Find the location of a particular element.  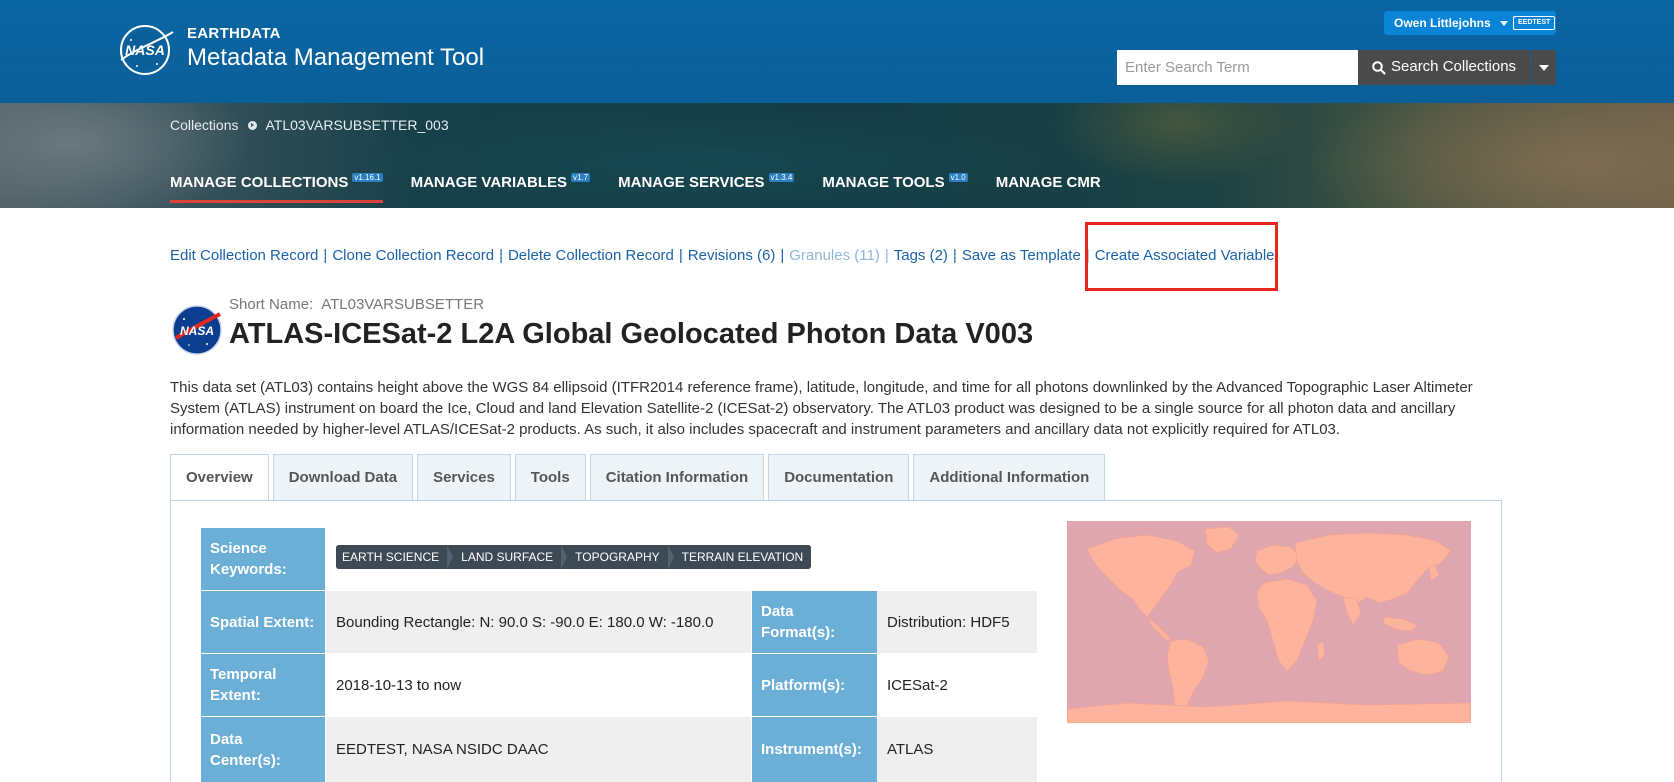

version-badge: v1.3.4 is located at coordinates (781, 177).